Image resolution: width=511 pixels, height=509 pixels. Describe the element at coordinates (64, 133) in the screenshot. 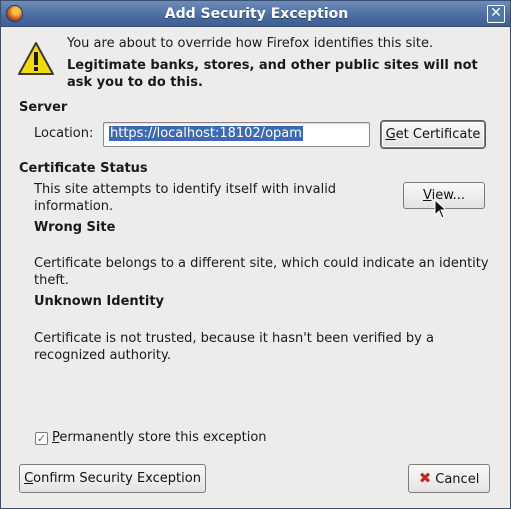

I see `location-label: Location:` at that location.